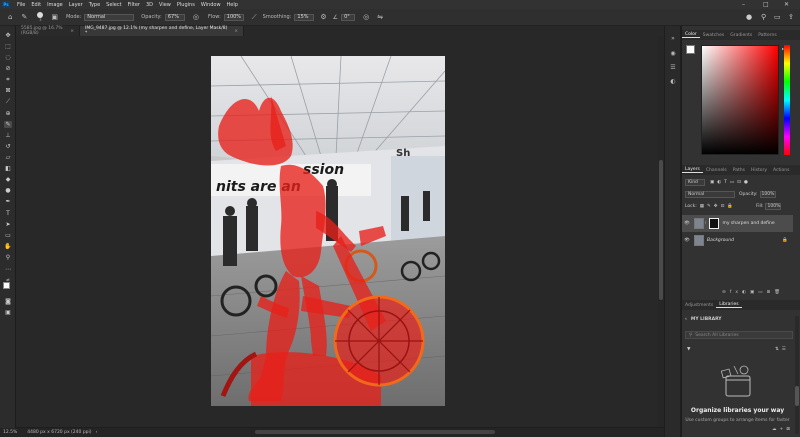 This screenshot has height=437, width=800. Describe the element at coordinates (8, 113) in the screenshot. I see `healing-brush-tool-icon: ⊕` at that location.